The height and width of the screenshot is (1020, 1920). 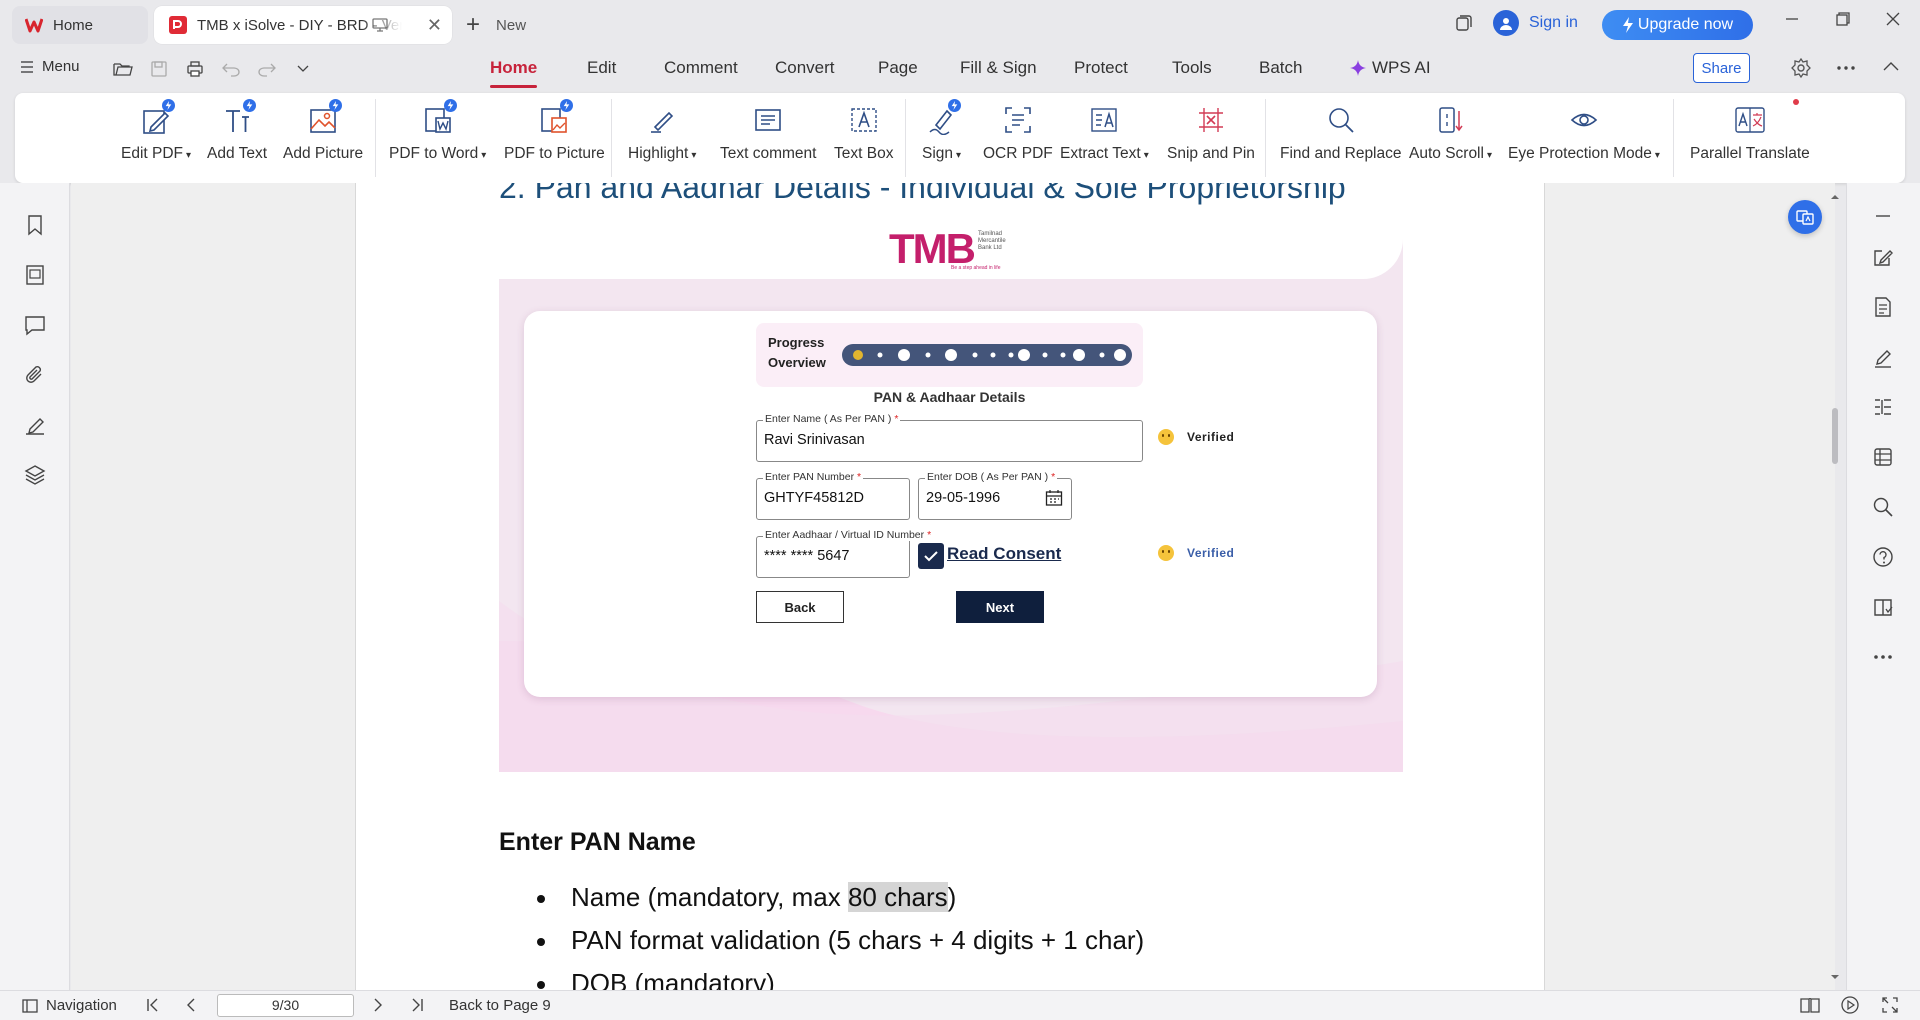 I want to click on close-tab-icon: ✕, so click(x=434, y=25).